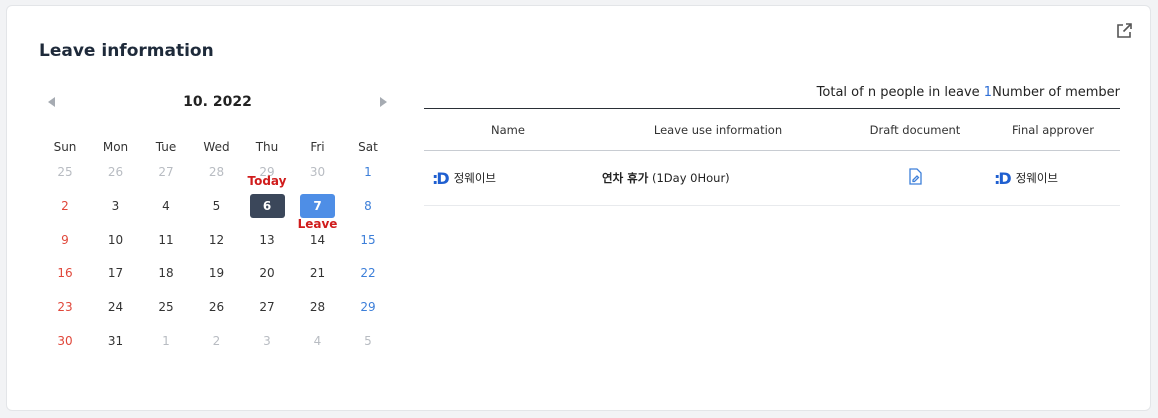 This screenshot has height=418, width=1158. I want to click on day-label: 19, so click(216, 273).